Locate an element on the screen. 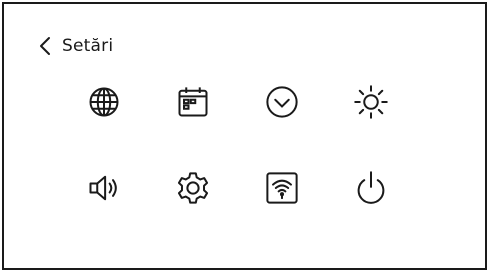  wifi-icon is located at coordinates (282, 188).